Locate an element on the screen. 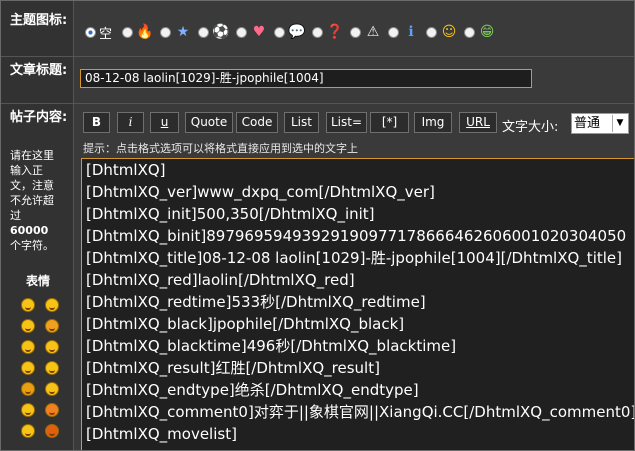  content-line: [DhtmlXQ_result]红胜[/DhtmlXQ_result] is located at coordinates (233, 368).